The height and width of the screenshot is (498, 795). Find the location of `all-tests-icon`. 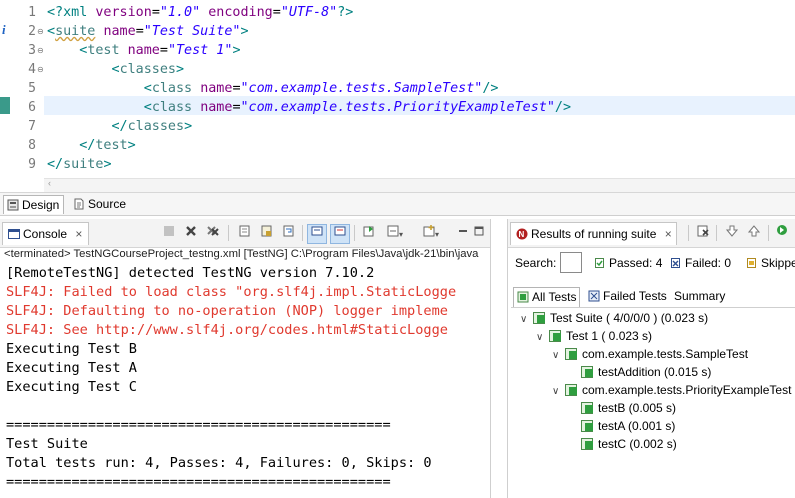

all-tests-icon is located at coordinates (523, 297).